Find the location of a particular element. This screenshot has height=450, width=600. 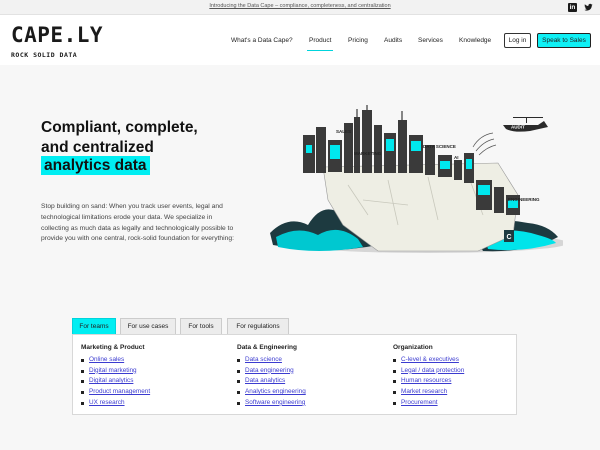

data-science-label: DATA SCIENCE is located at coordinates (439, 146).